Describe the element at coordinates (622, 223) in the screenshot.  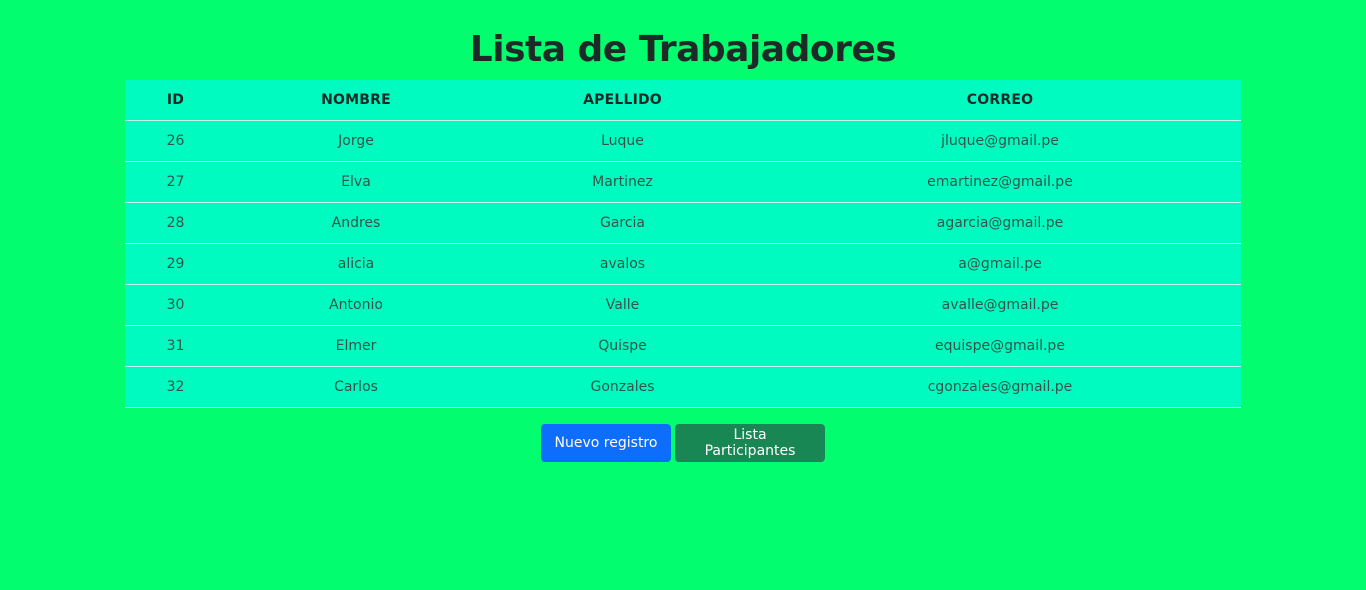
I see `cell-apellido: Garcia` at that location.